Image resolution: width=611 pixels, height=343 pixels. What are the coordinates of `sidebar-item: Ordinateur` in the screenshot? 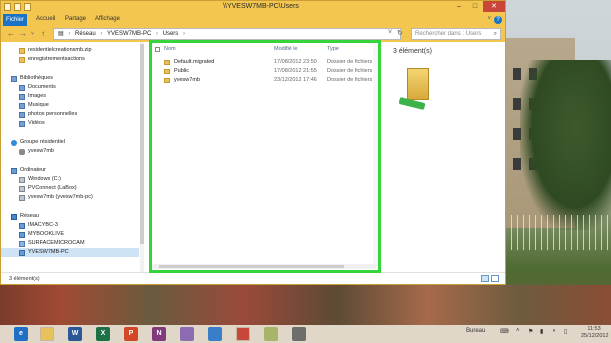 It's located at (28, 170).